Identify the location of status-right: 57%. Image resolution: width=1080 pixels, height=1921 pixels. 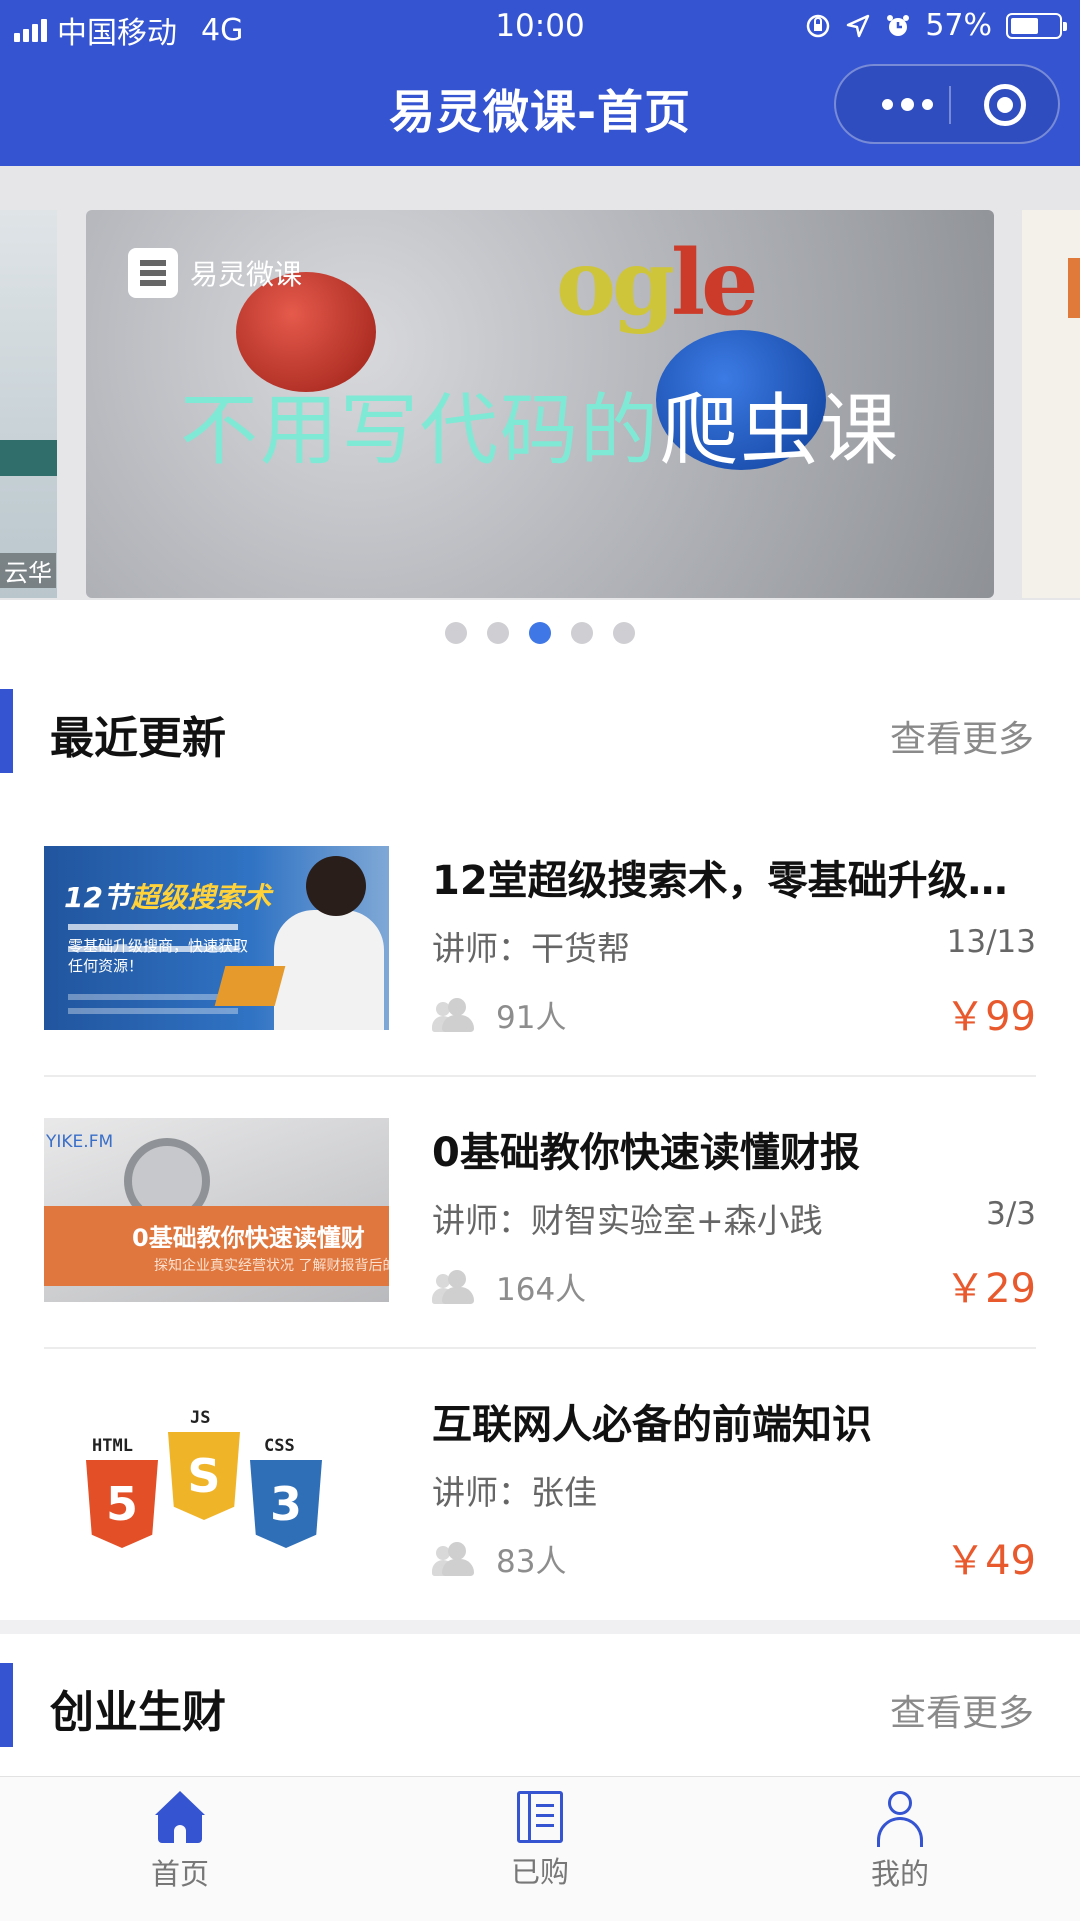
(936, 25).